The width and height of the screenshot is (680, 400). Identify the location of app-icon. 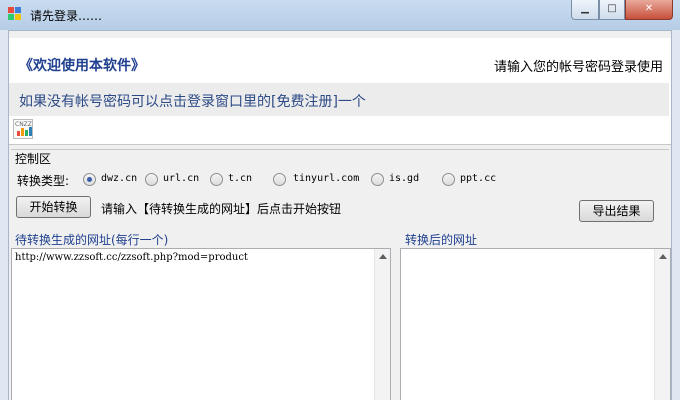
(15, 14).